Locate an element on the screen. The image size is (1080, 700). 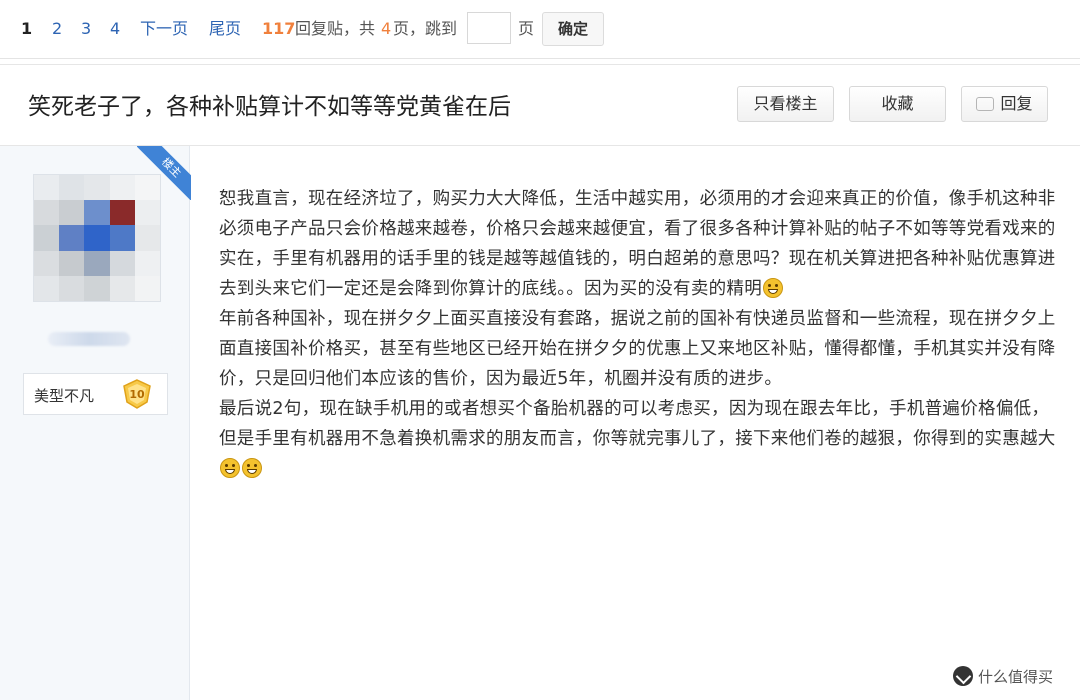
username-blurred is located at coordinates (89, 339).